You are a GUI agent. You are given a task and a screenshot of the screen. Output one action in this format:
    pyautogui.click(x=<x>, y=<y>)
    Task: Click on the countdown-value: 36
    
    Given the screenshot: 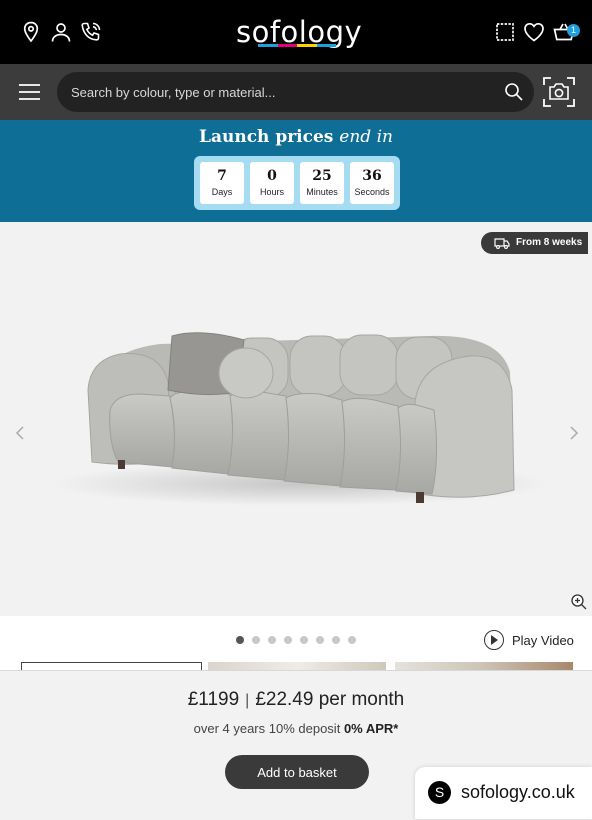 What is the action you would take?
    pyautogui.click(x=372, y=176)
    